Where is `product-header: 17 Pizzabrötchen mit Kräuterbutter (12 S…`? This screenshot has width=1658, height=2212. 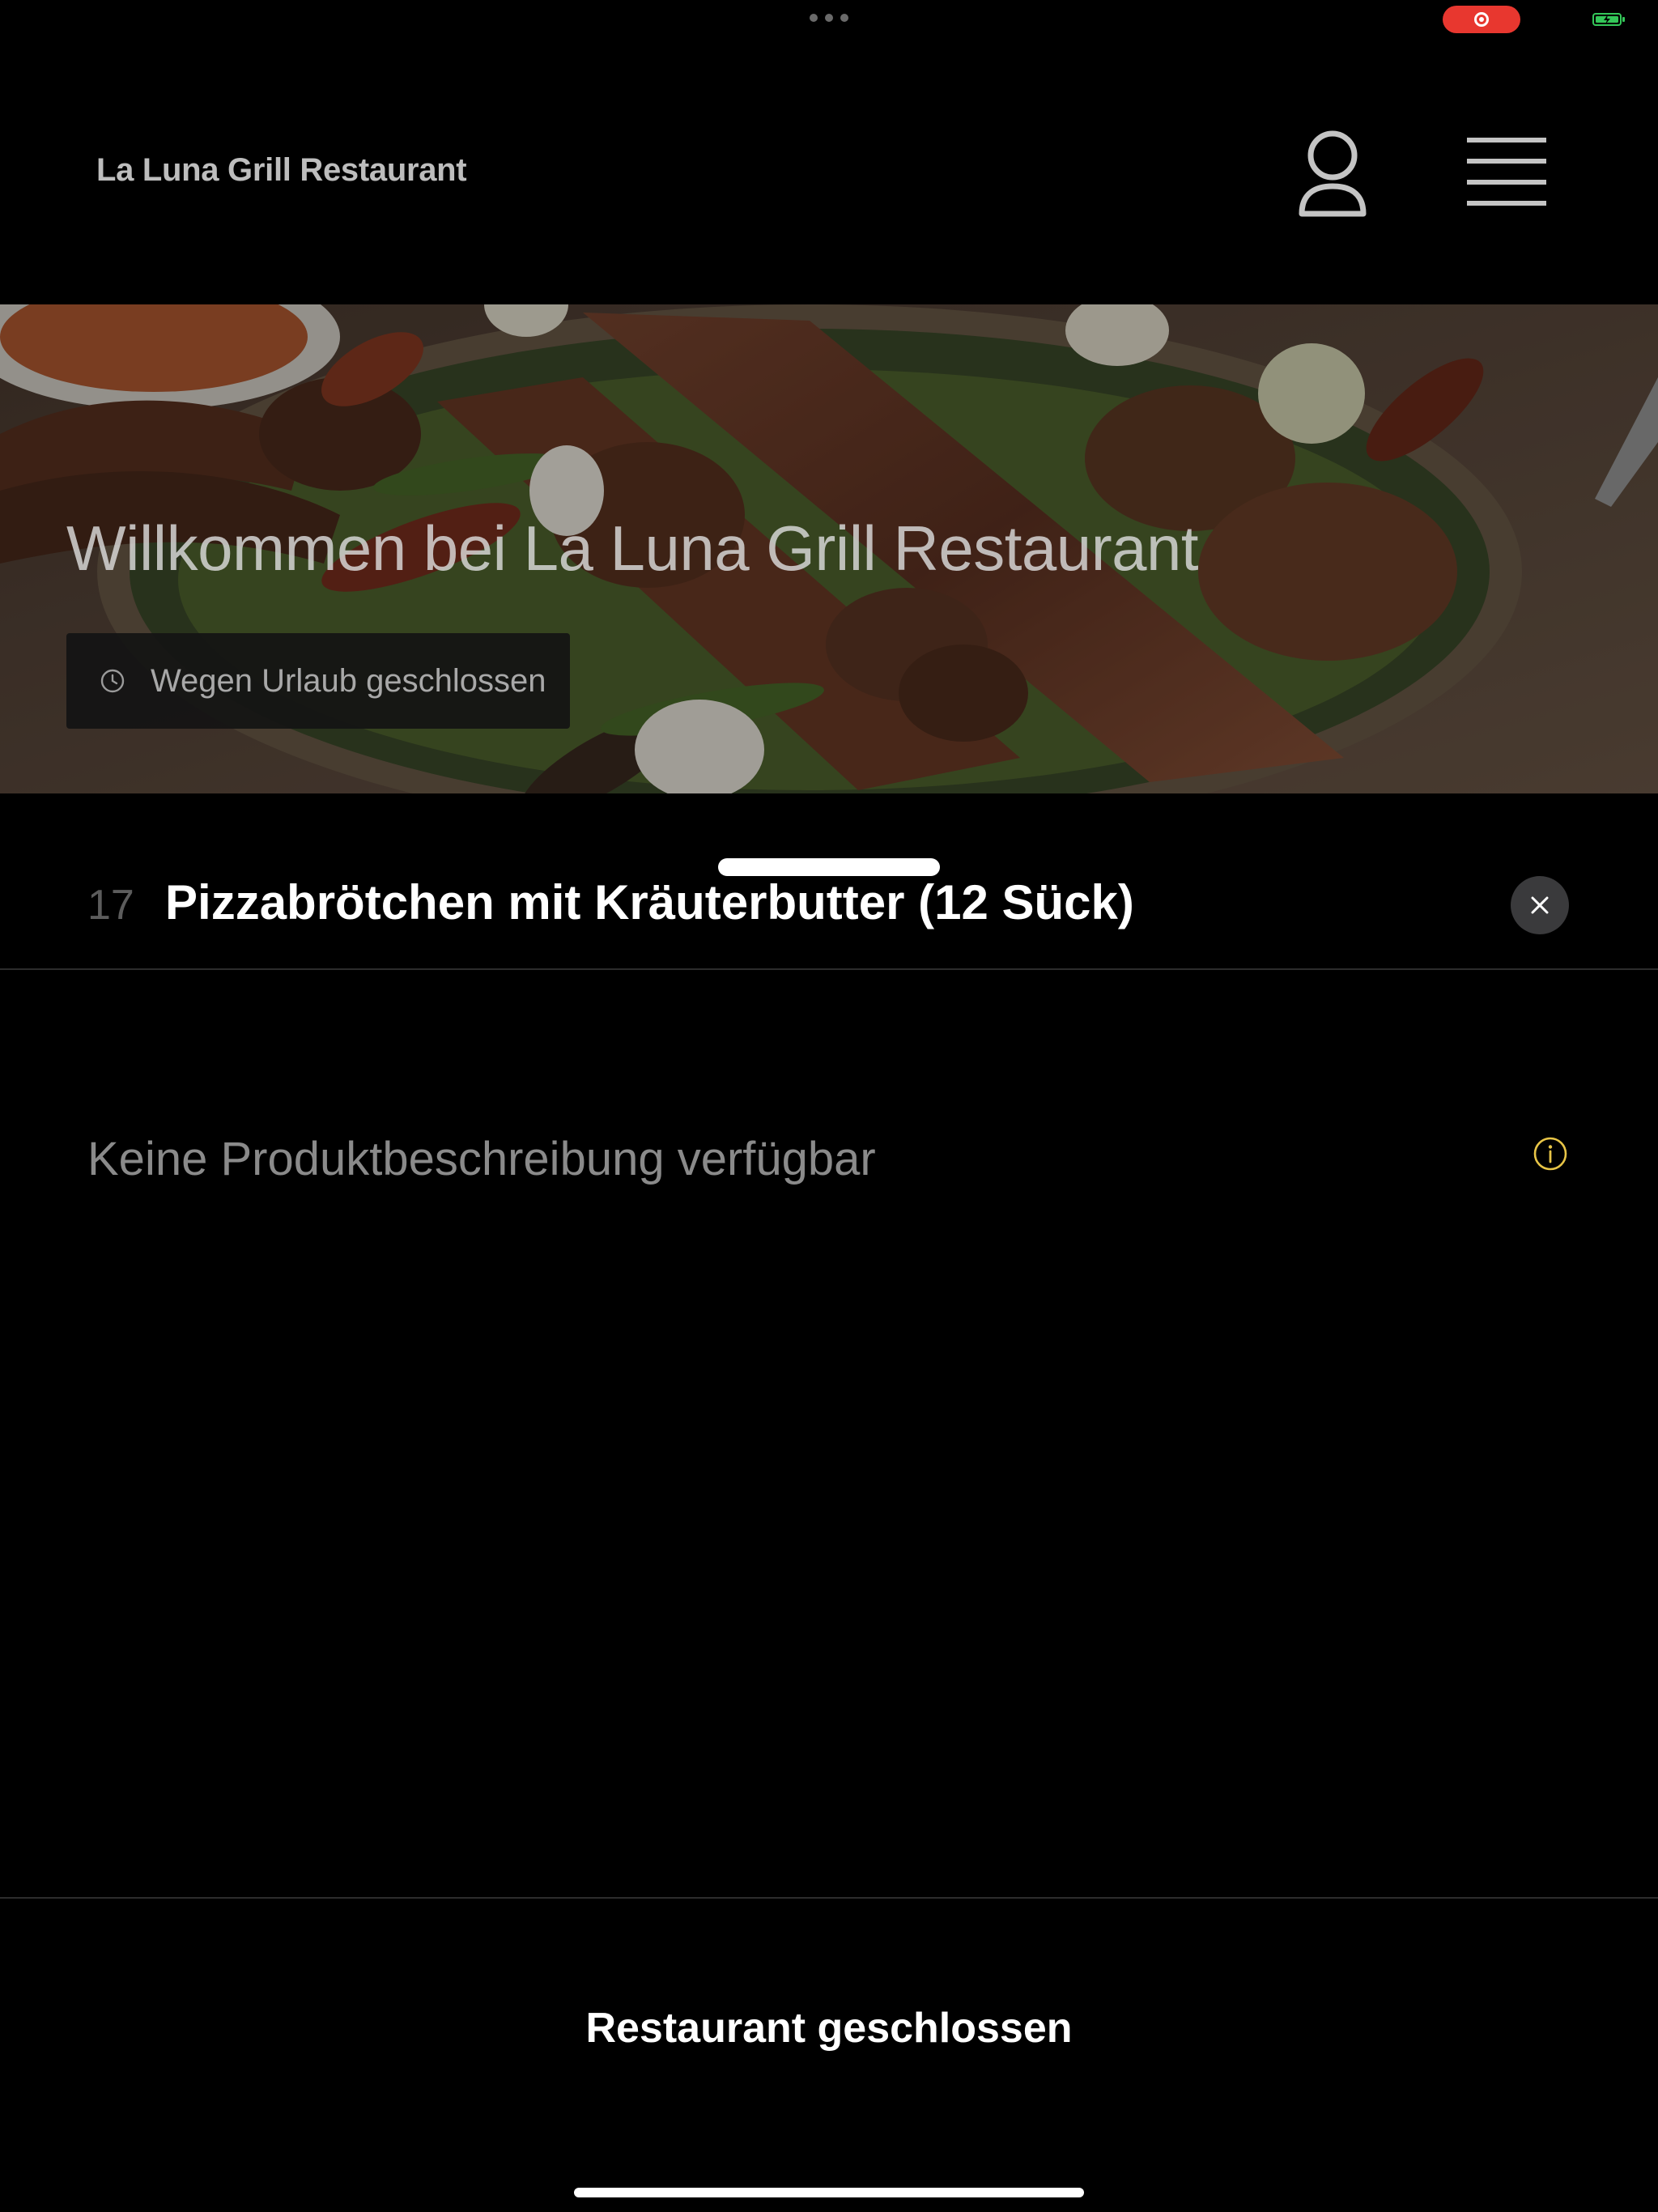 product-header: 17 Pizzabrötchen mit Kräuterbutter (12 S… is located at coordinates (829, 882).